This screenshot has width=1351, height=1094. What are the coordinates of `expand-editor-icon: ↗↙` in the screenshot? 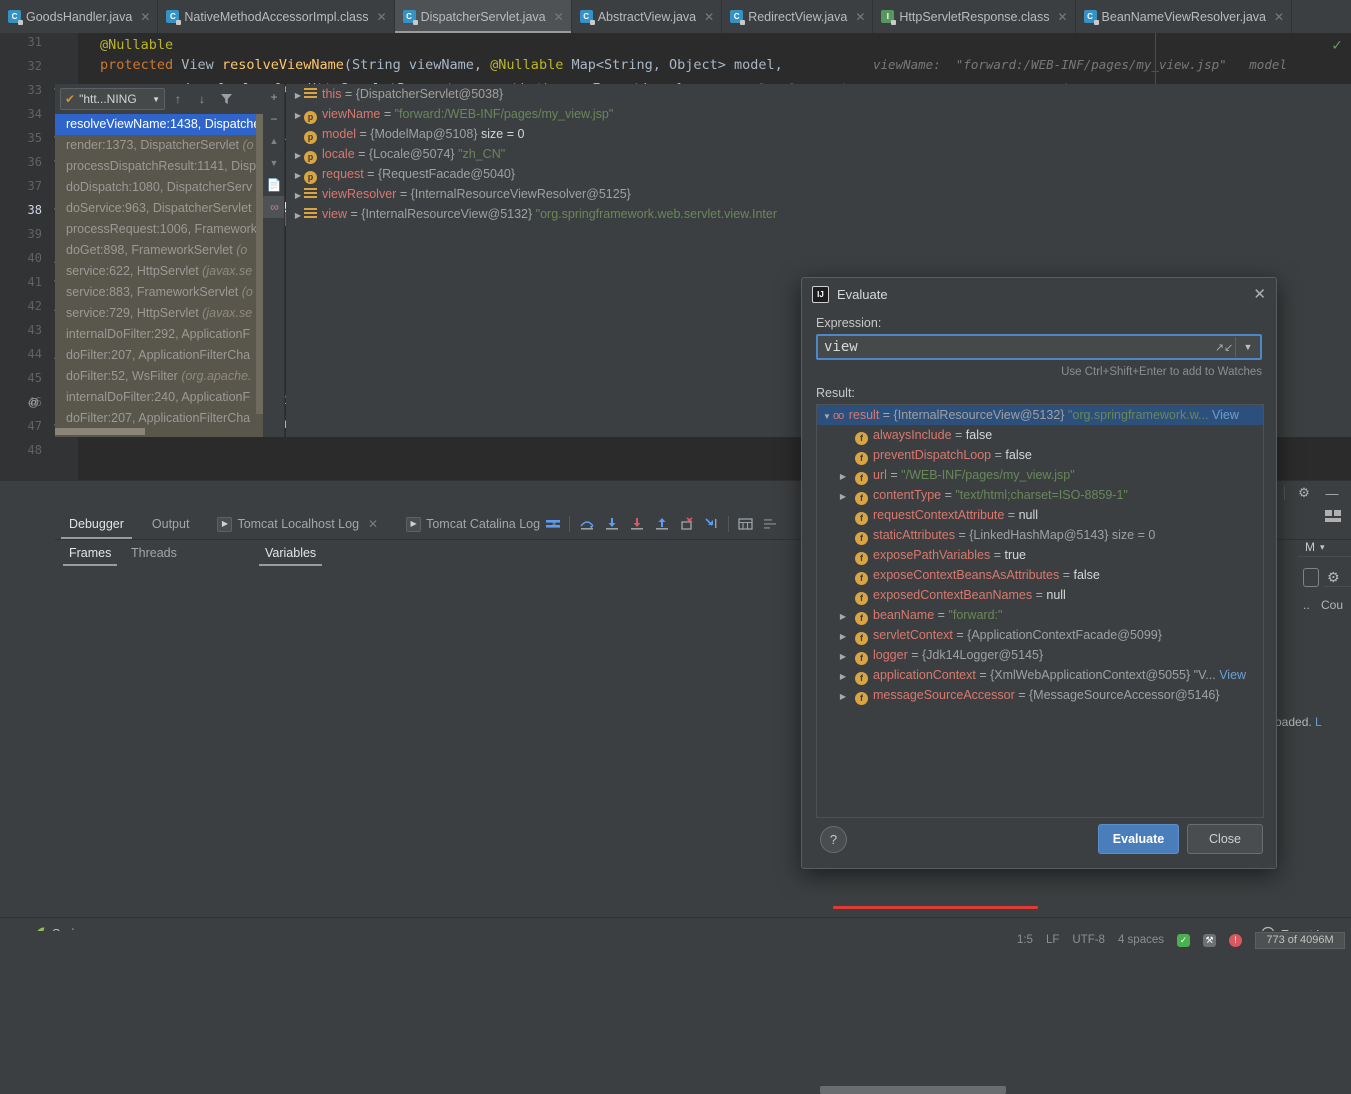 It's located at (1224, 347).